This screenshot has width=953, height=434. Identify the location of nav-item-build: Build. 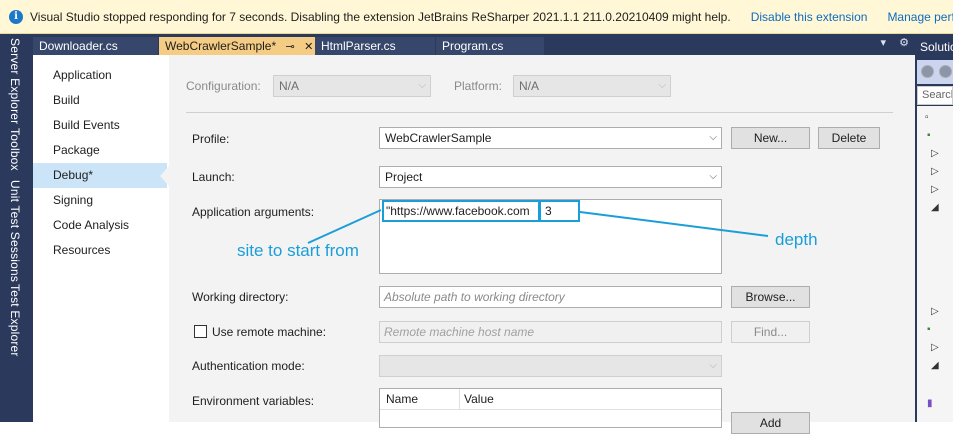
(100, 100).